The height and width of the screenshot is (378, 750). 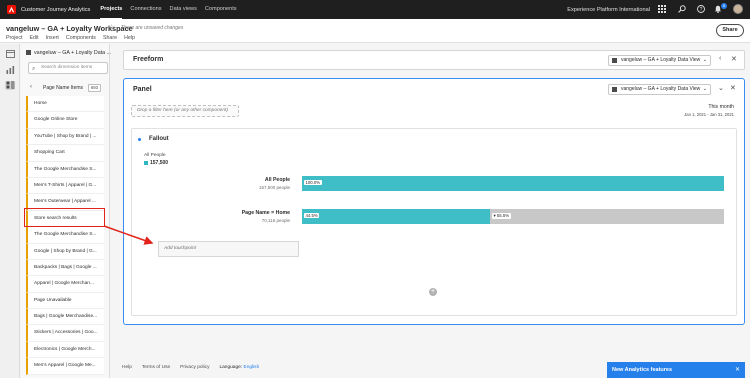 What do you see at coordinates (65, 153) in the screenshot?
I see `dimension-item: Shopping Cart` at bounding box center [65, 153].